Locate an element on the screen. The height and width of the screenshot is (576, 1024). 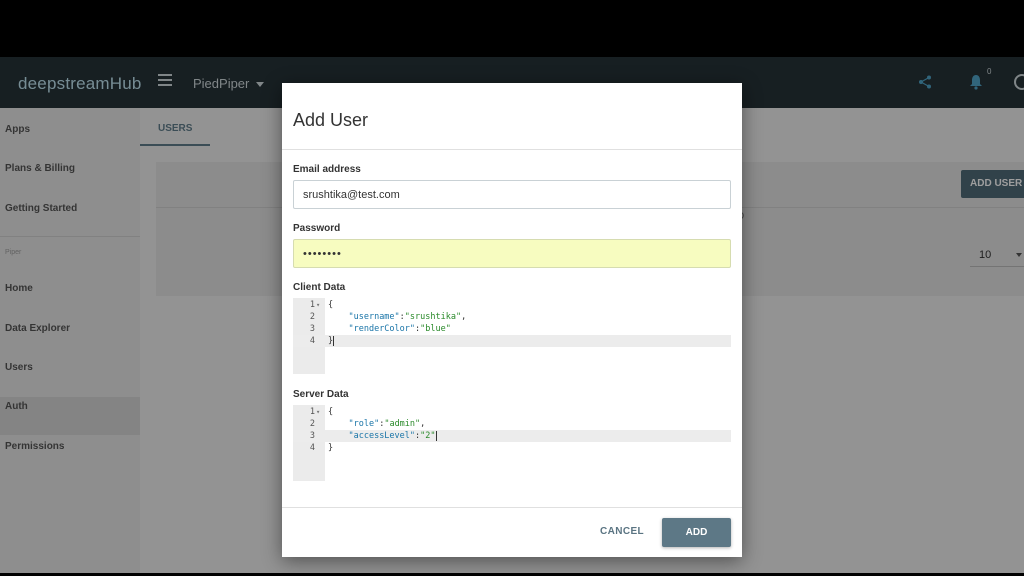
dialog-header-divider is located at coordinates (512, 149).